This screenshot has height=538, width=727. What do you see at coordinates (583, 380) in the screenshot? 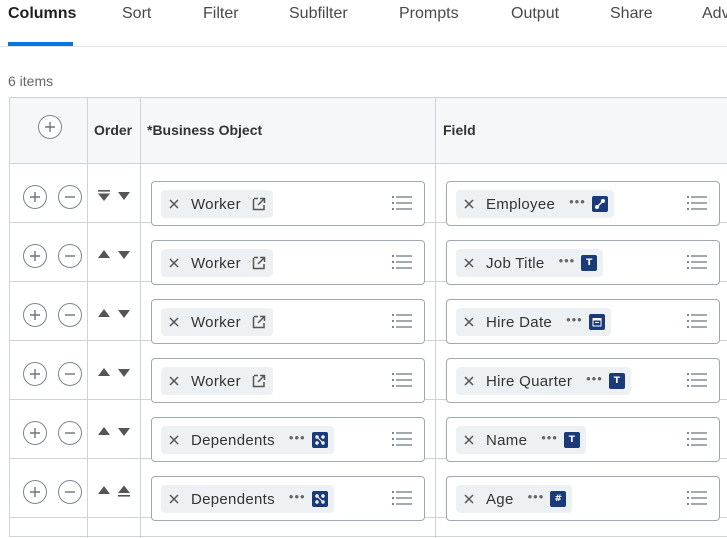
I see `field-prompt: Hire Quarter ••• T` at bounding box center [583, 380].